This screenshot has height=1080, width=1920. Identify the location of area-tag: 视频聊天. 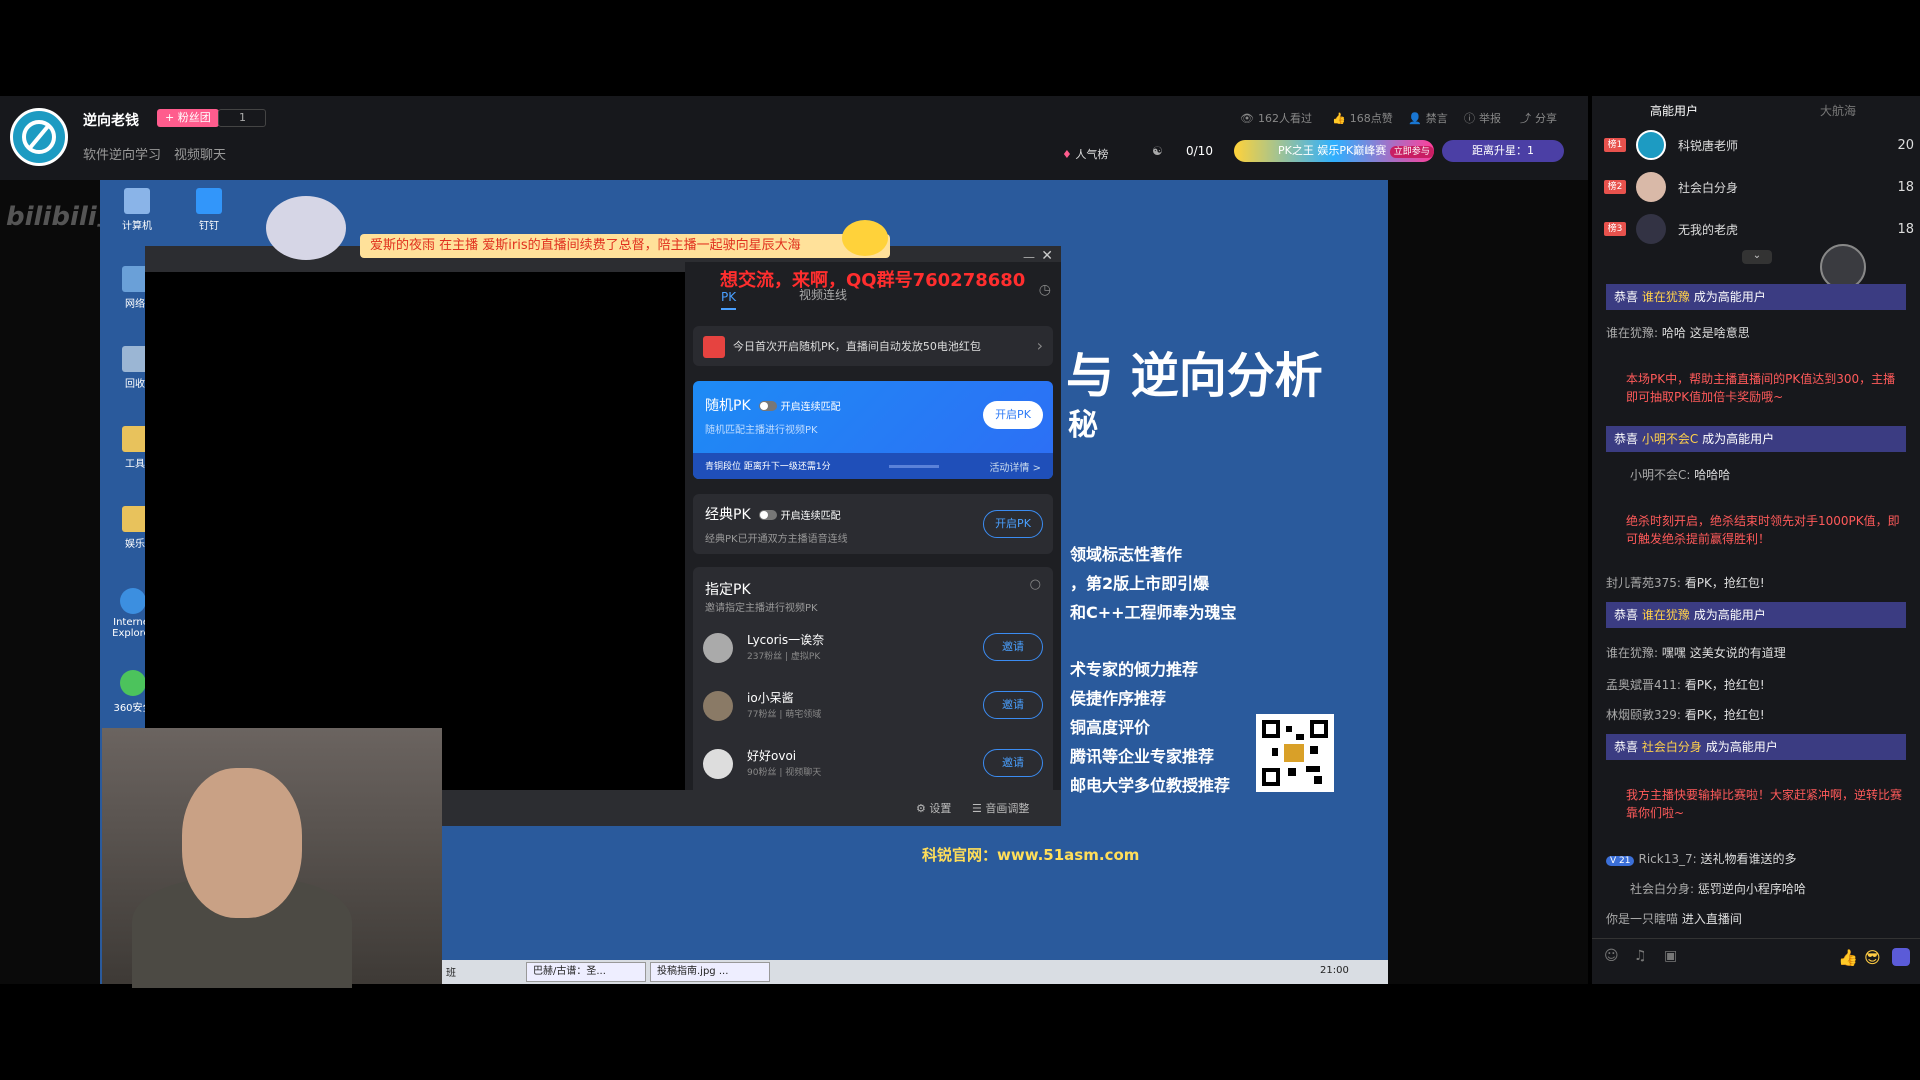
(200, 153).